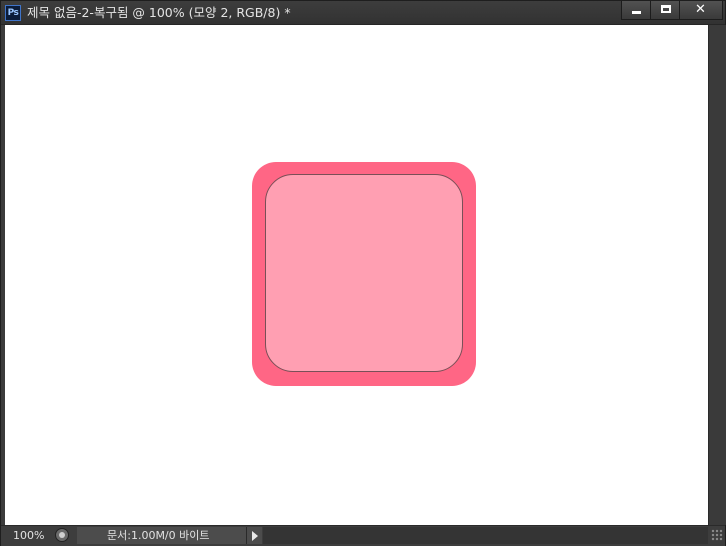 The width and height of the screenshot is (726, 546). I want to click on window-controls: ✕, so click(672, 11).